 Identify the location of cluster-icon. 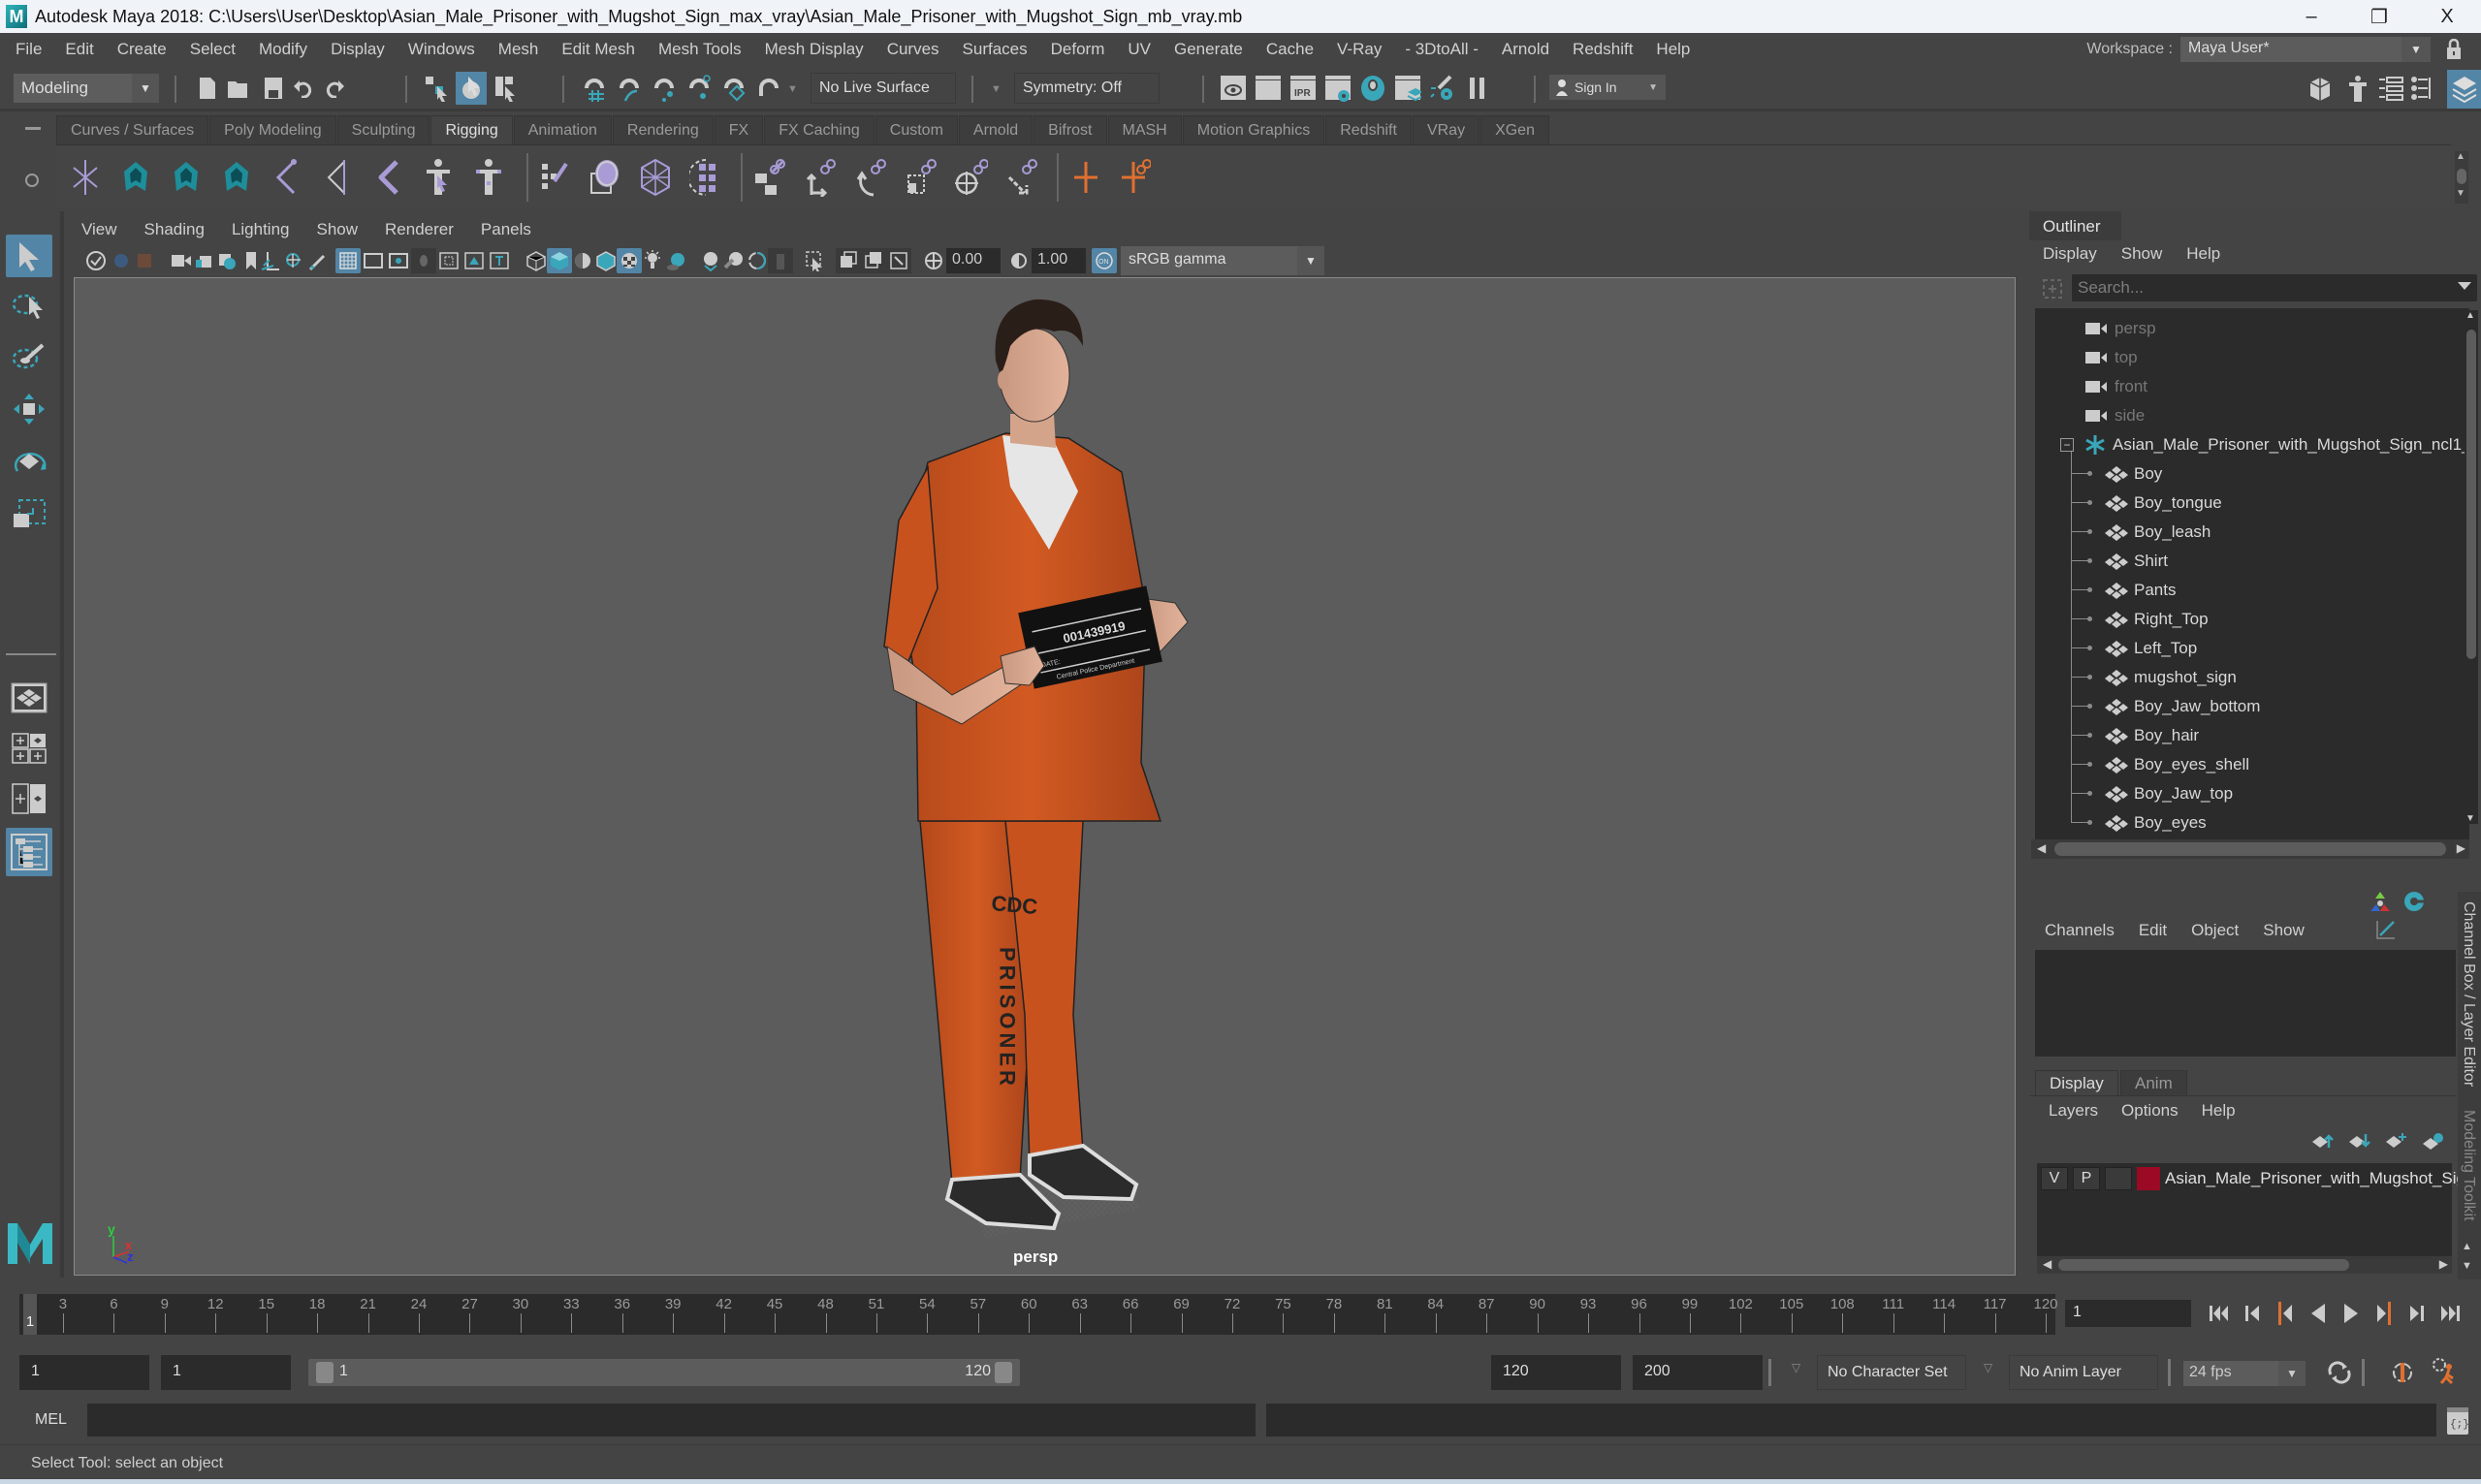
(705, 177).